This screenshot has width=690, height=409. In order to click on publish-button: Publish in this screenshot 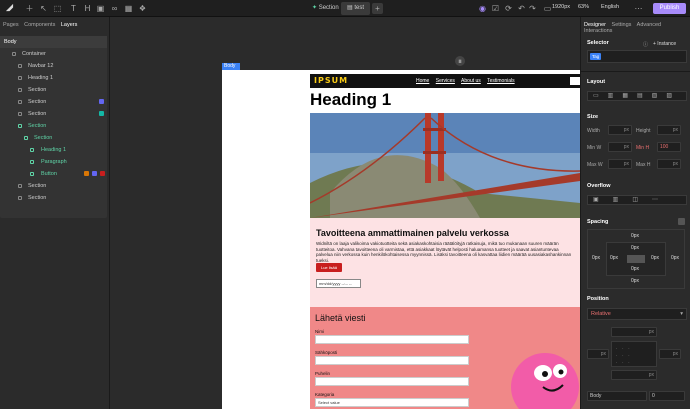, I will do `click(669, 8)`.